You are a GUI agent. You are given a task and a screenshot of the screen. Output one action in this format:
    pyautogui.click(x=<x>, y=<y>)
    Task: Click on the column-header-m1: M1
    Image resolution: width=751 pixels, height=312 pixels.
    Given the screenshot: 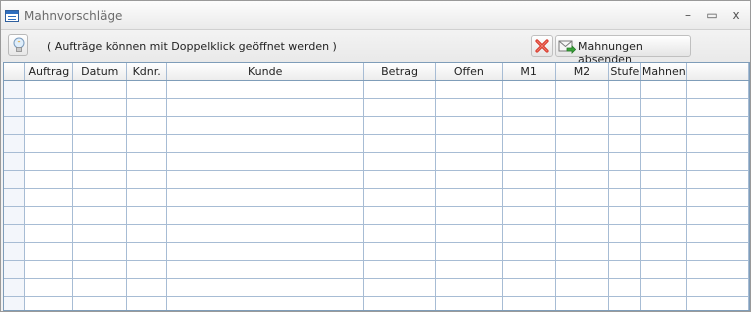 What is the action you would take?
    pyautogui.click(x=529, y=72)
    